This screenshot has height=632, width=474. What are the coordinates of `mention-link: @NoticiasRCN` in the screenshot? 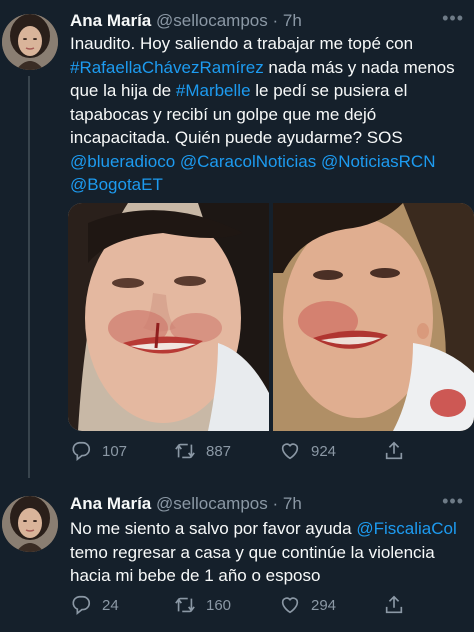 It's located at (378, 161).